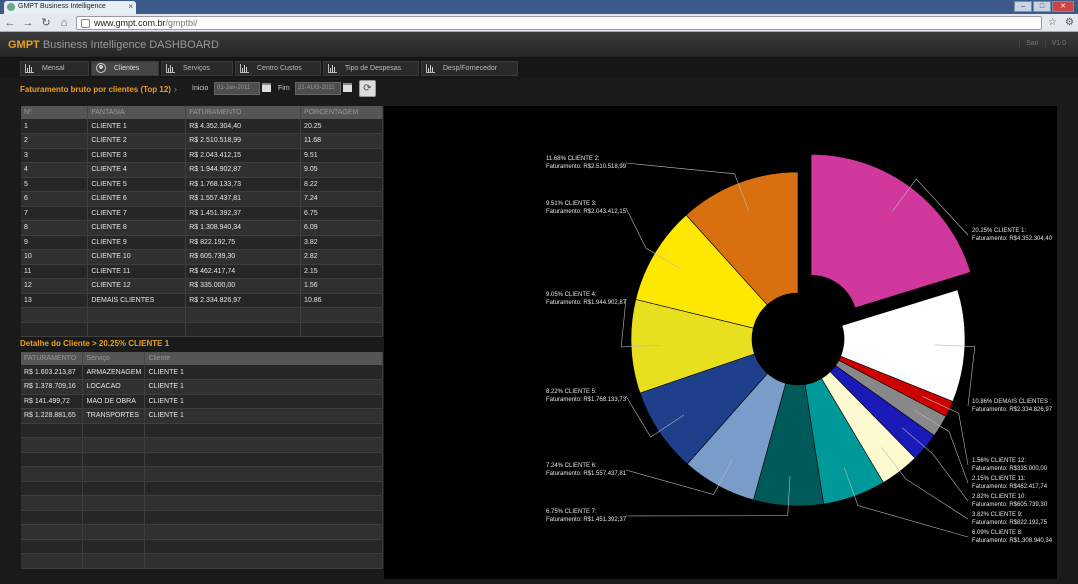 The height and width of the screenshot is (584, 1078). I want to click on reload-icon: ↻, so click(46, 23).